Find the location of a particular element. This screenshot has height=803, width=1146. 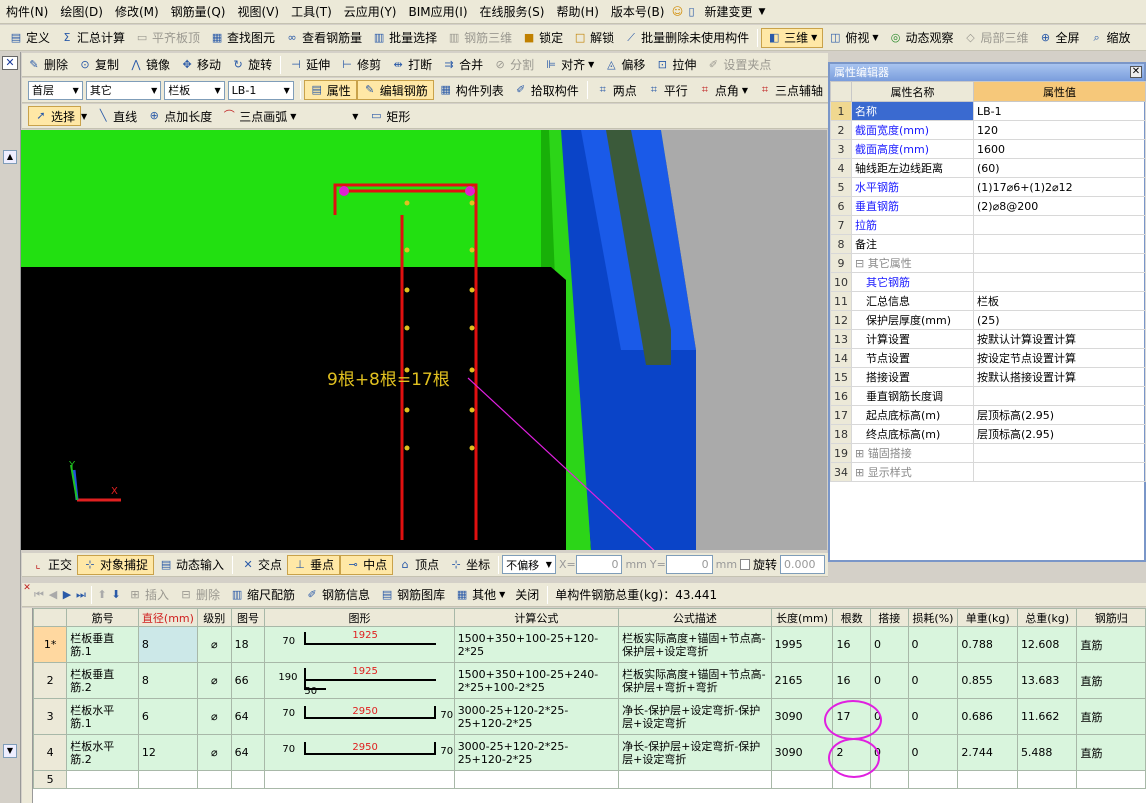

cell-unit is located at coordinates (987, 779).